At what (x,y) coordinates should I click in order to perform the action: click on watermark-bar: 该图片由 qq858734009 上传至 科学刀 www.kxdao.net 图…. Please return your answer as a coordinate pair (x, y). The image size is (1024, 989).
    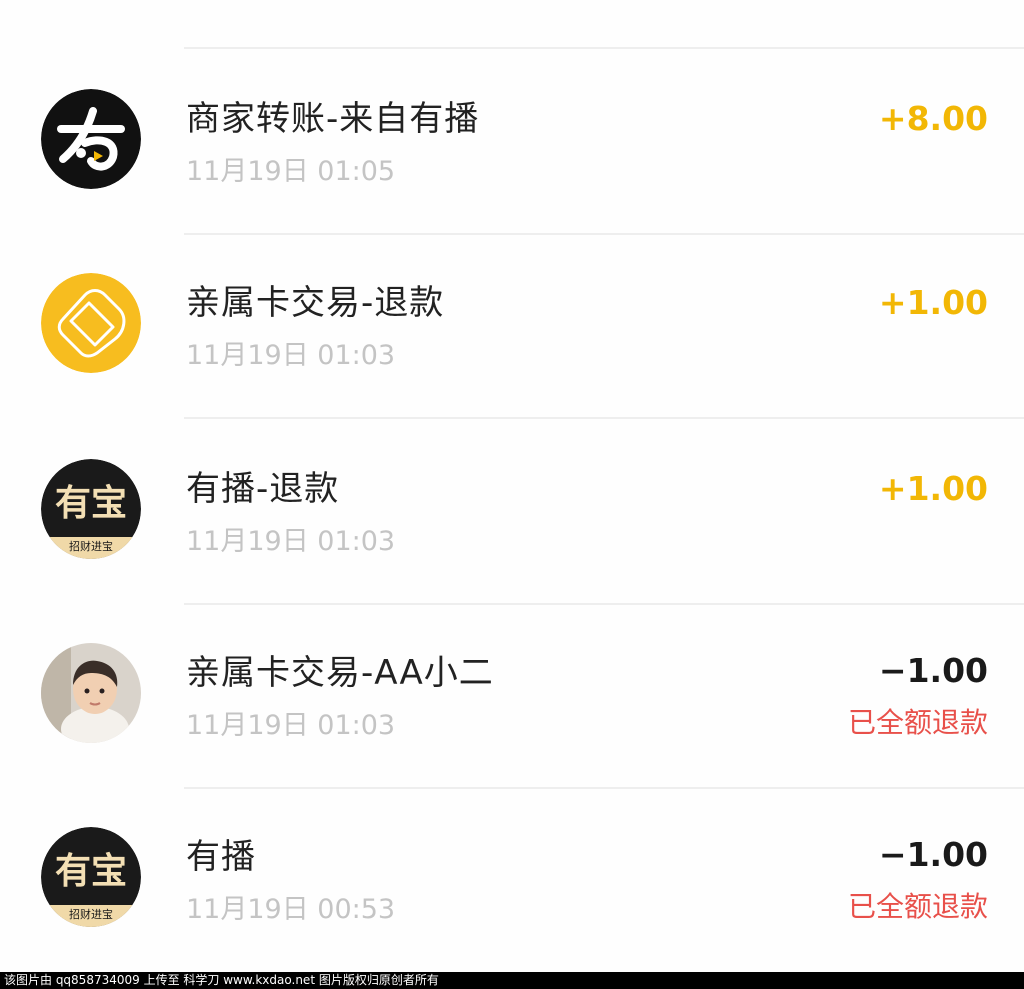
    Looking at the image, I should click on (512, 980).